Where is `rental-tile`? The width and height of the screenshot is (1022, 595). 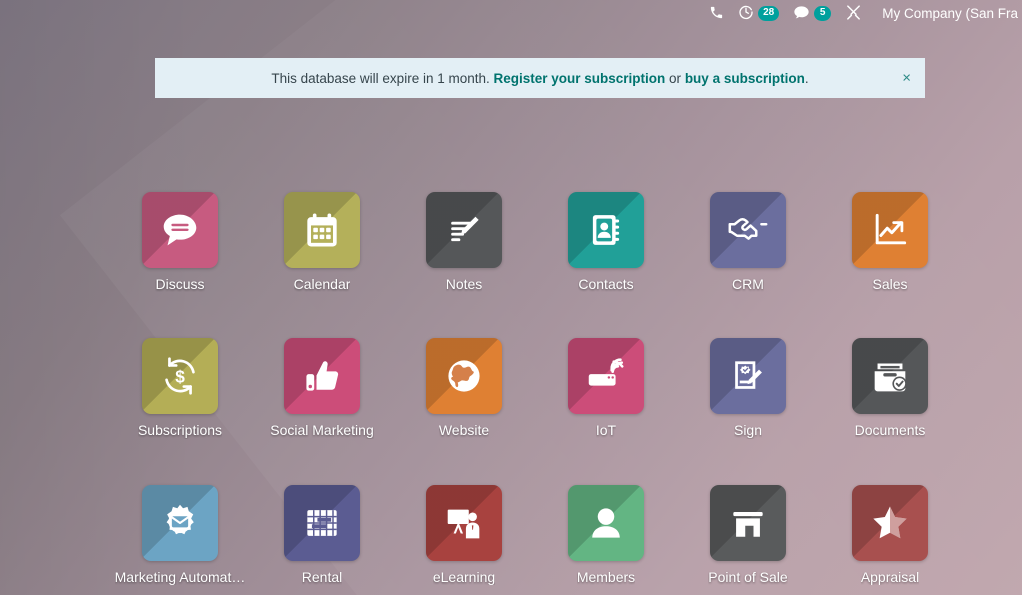
rental-tile is located at coordinates (322, 522).